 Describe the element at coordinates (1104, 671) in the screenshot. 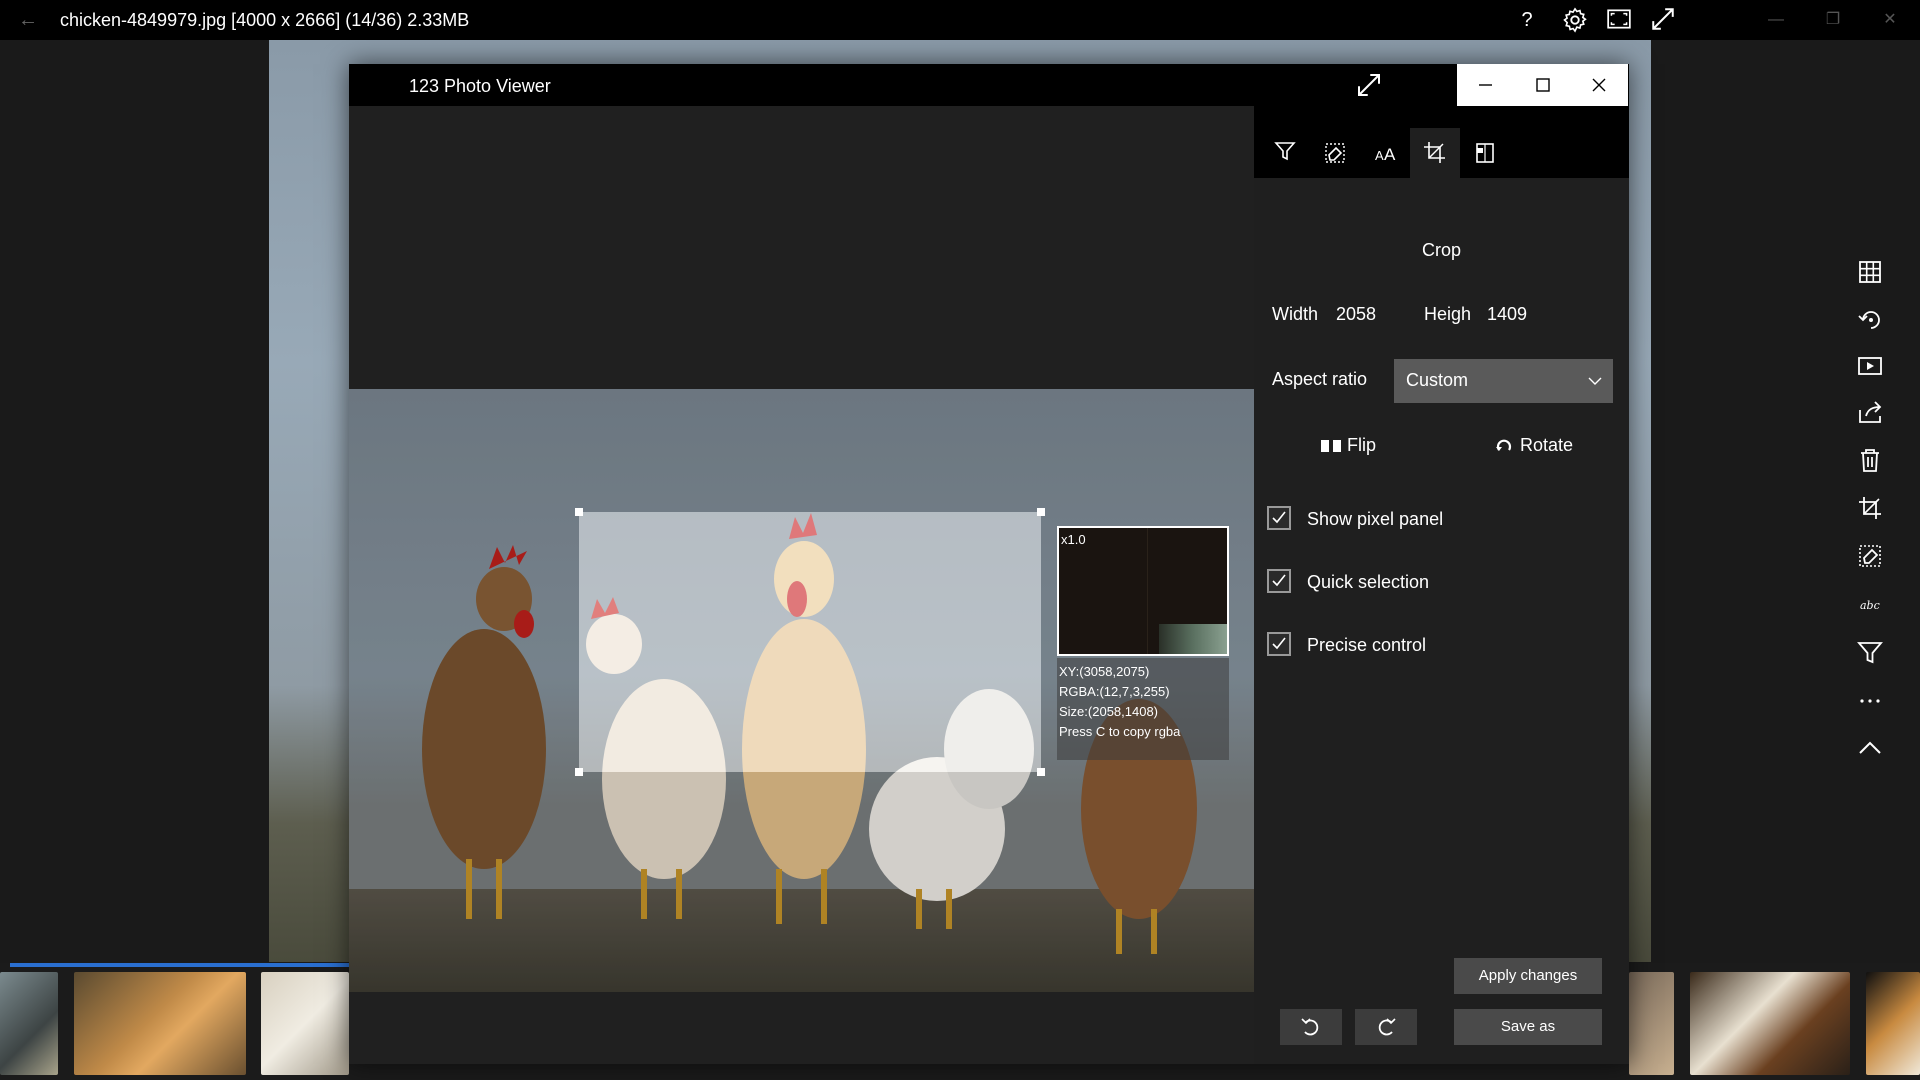

I see `pixel-xy: XY:(3058,2075)` at that location.